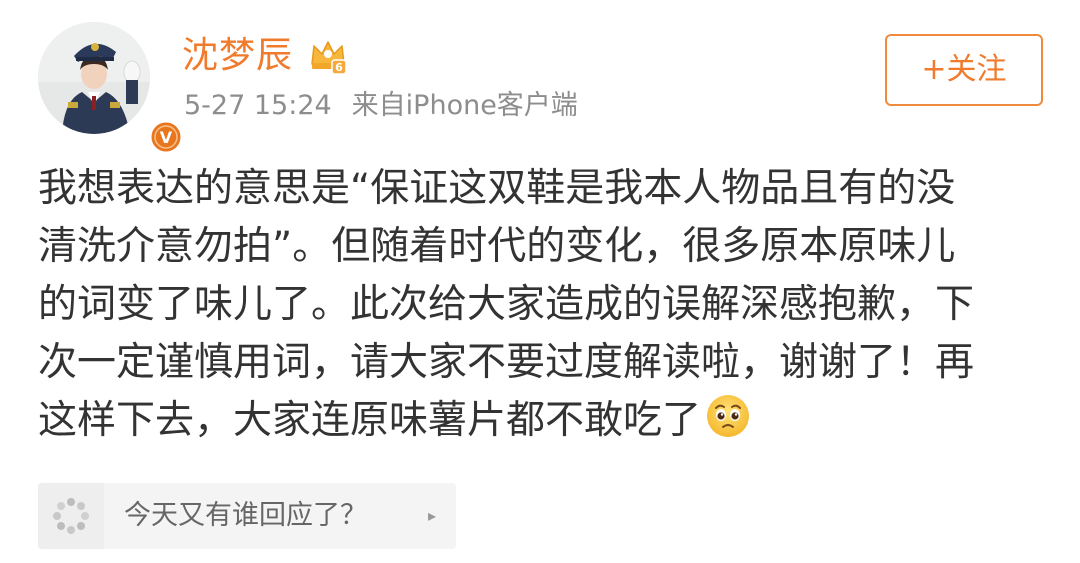 The height and width of the screenshot is (563, 1080). Describe the element at coordinates (506, 362) in the screenshot. I see `post-text-line: 次一定谨慎用词，请大家不要过度解读啦，谢谢了！再` at that location.